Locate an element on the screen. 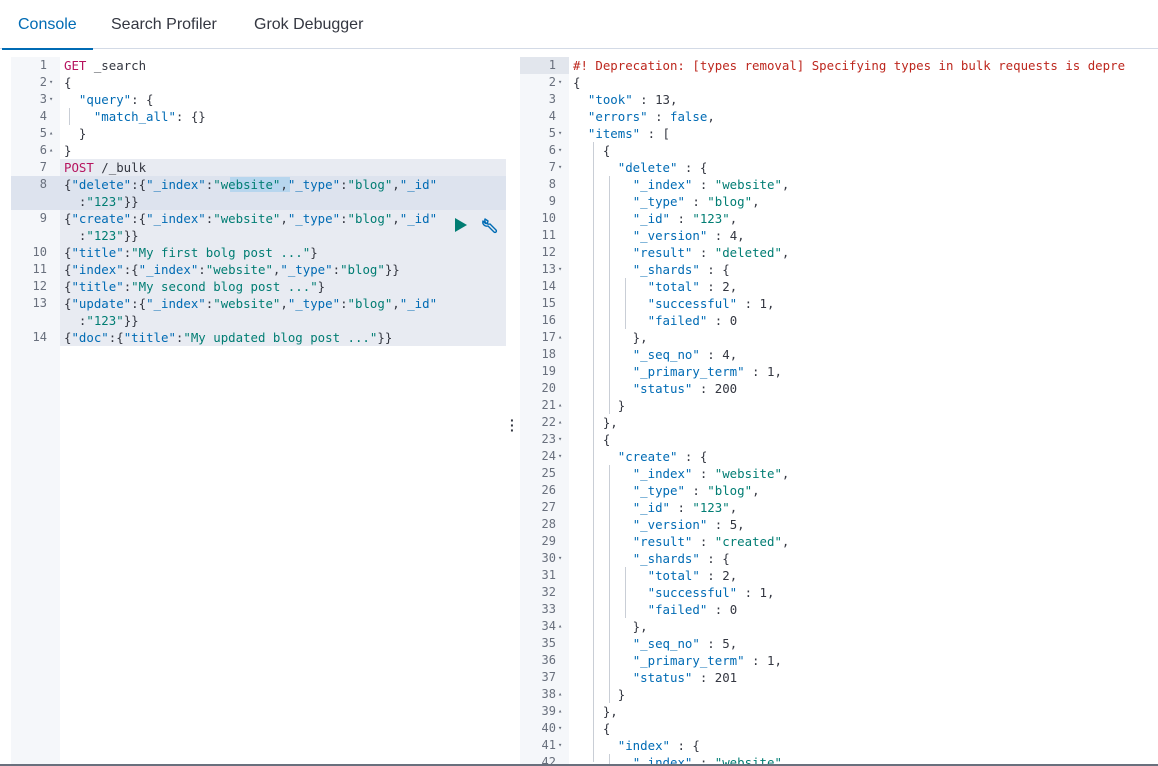  line-number: 19 is located at coordinates (548, 371).